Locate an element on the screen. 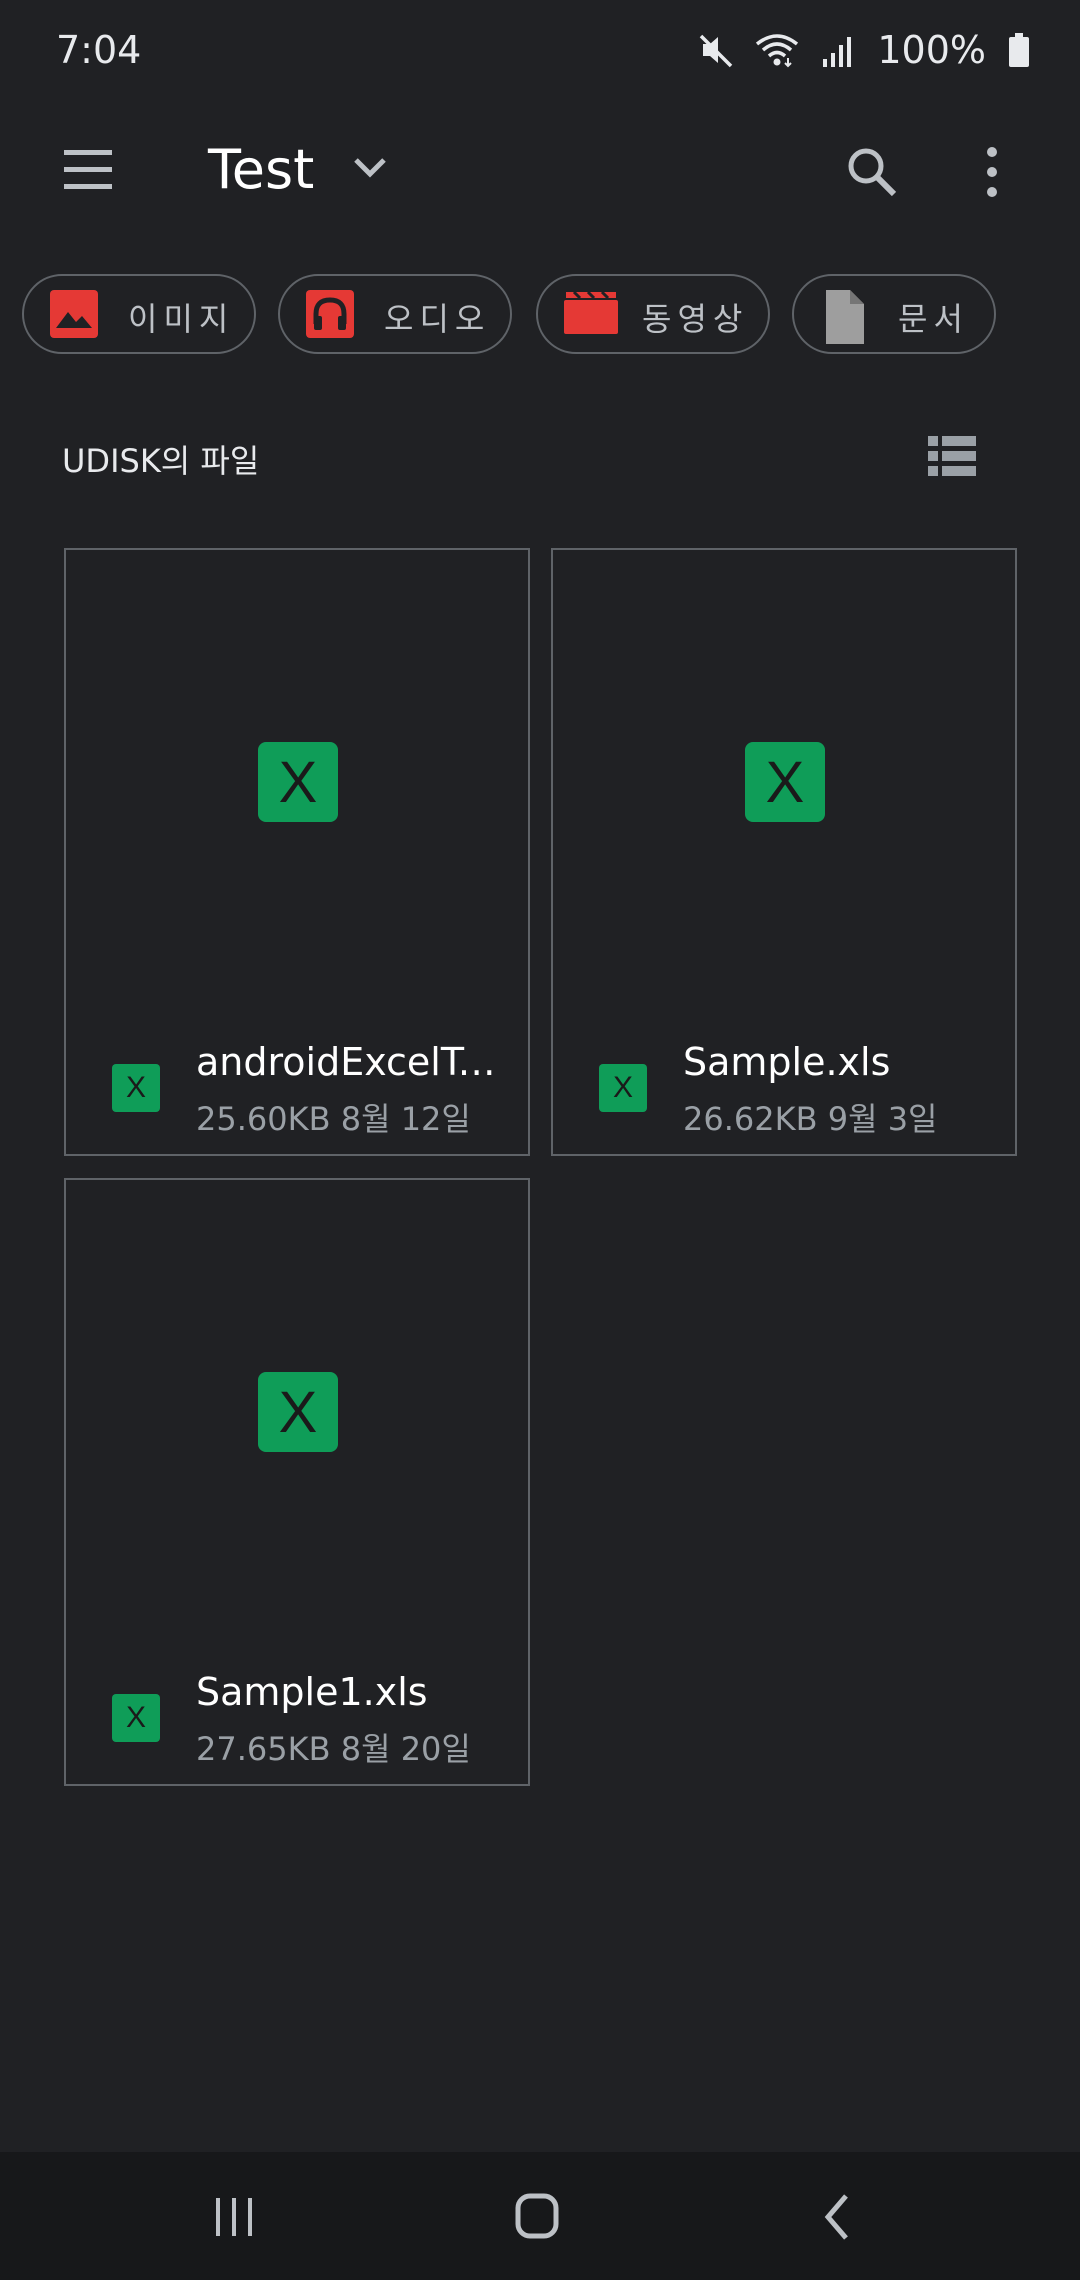 This screenshot has width=1080, height=2280. image-icon is located at coordinates (74, 314).